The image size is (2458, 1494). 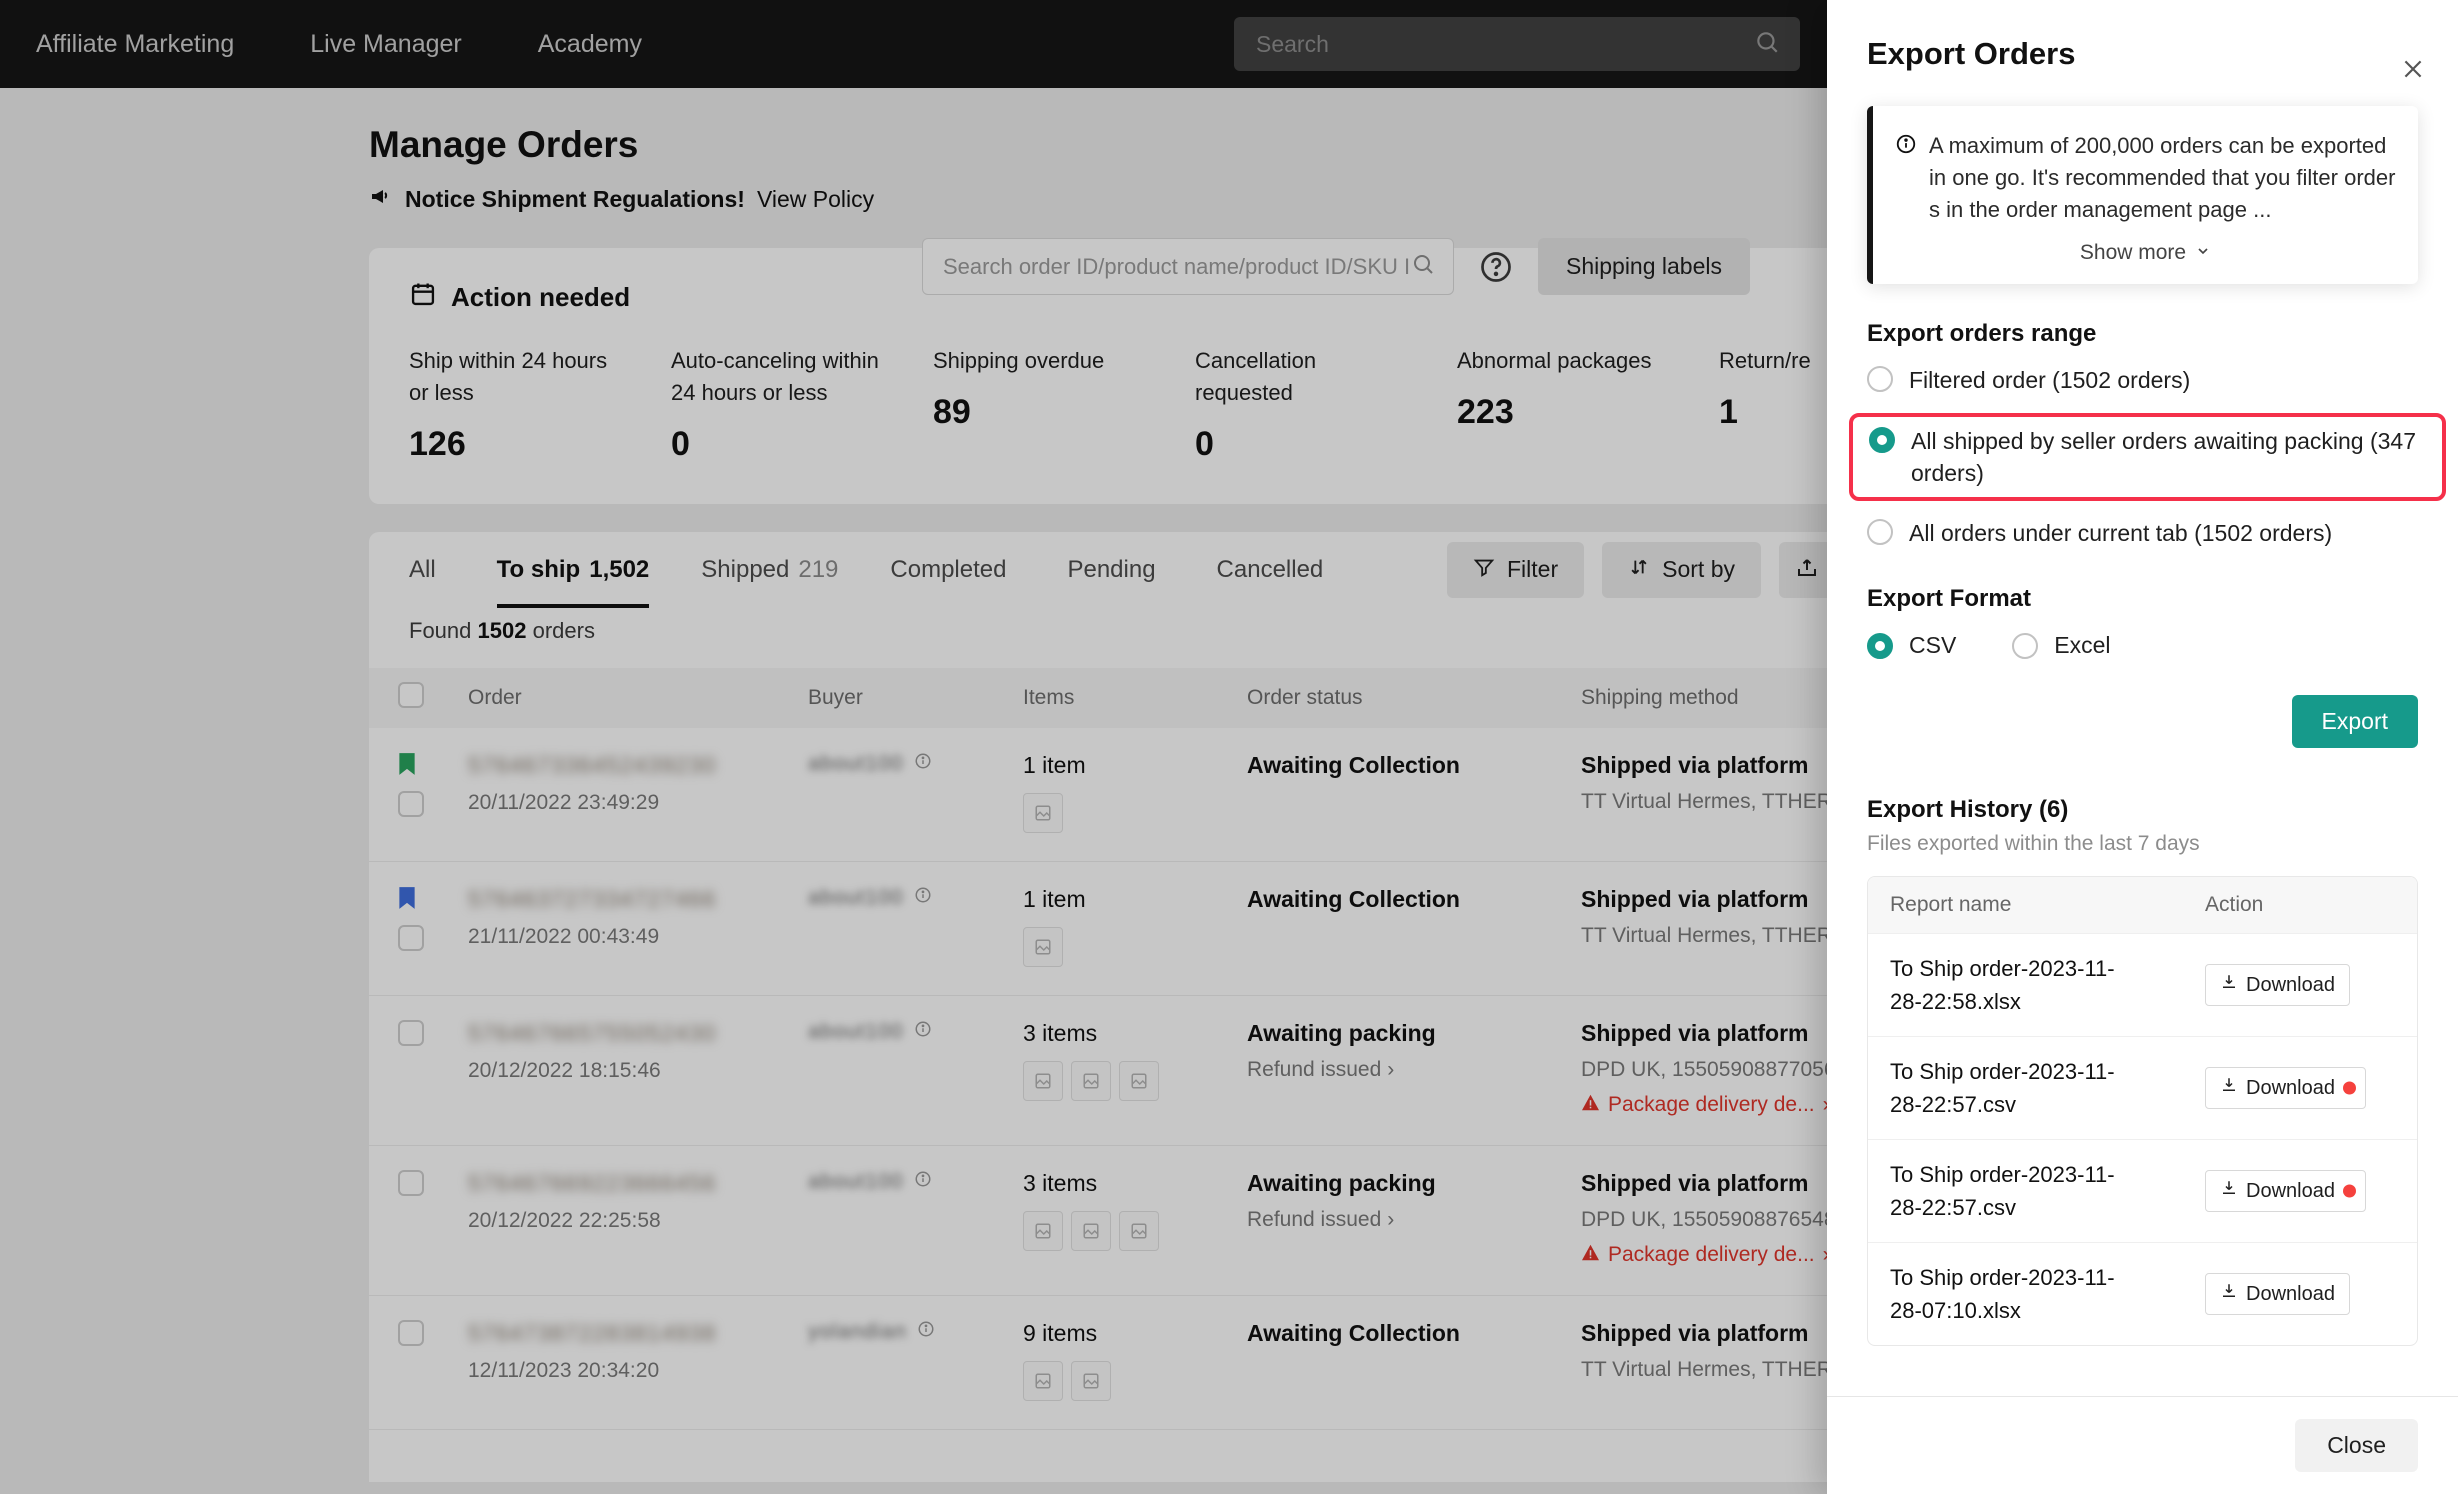 I want to click on format-option-excel: Excel, so click(x=2061, y=645).